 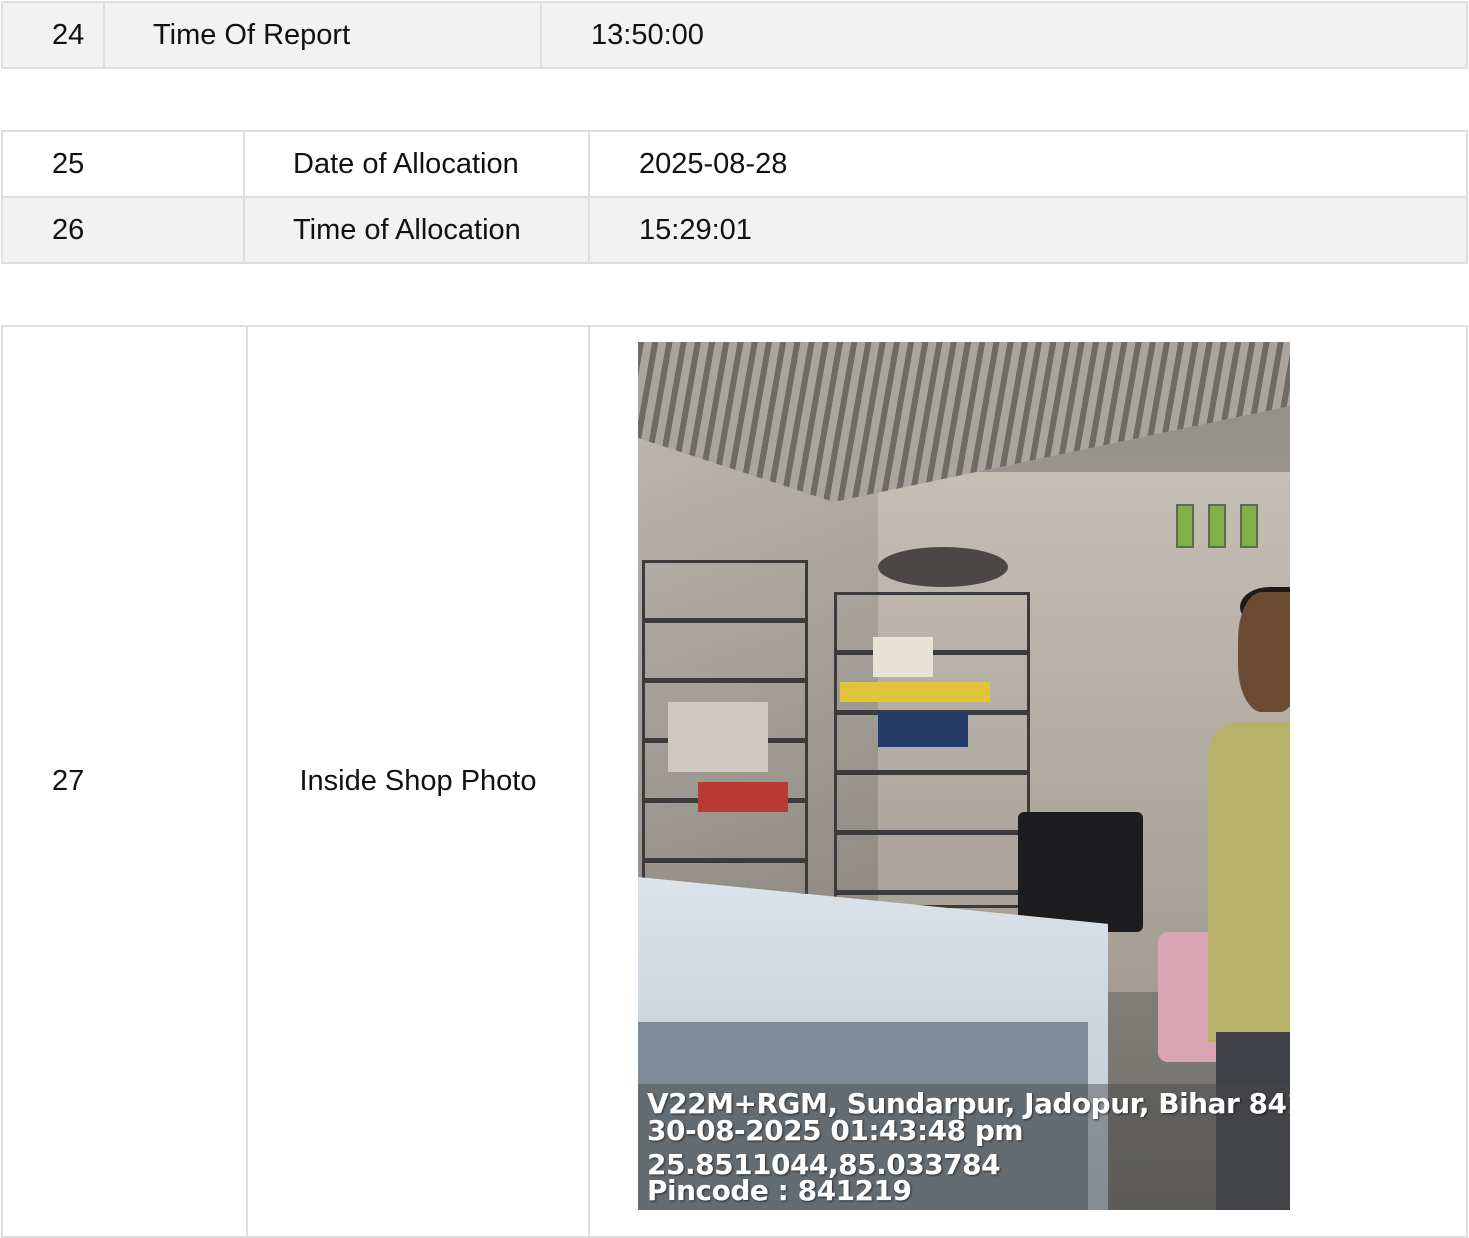 I want to click on row-number: 24, so click(x=53, y=35).